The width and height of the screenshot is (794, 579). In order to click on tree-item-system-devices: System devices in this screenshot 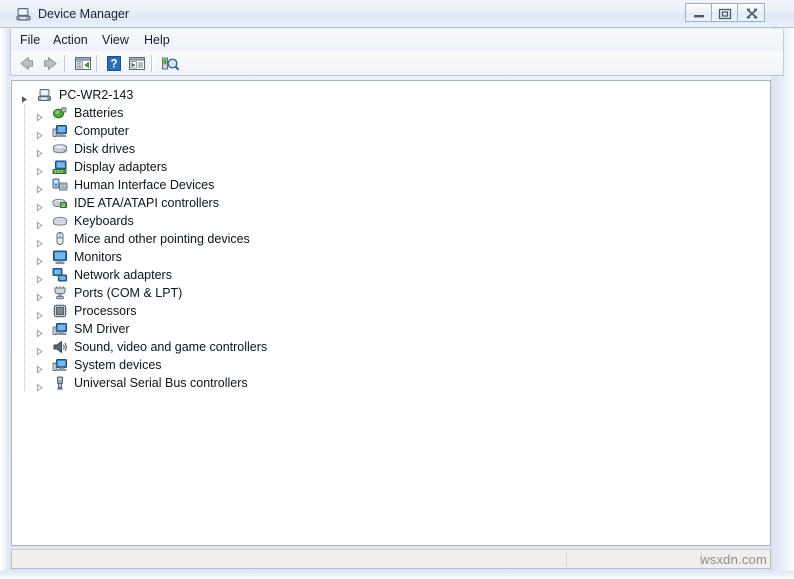, I will do `click(391, 365)`.